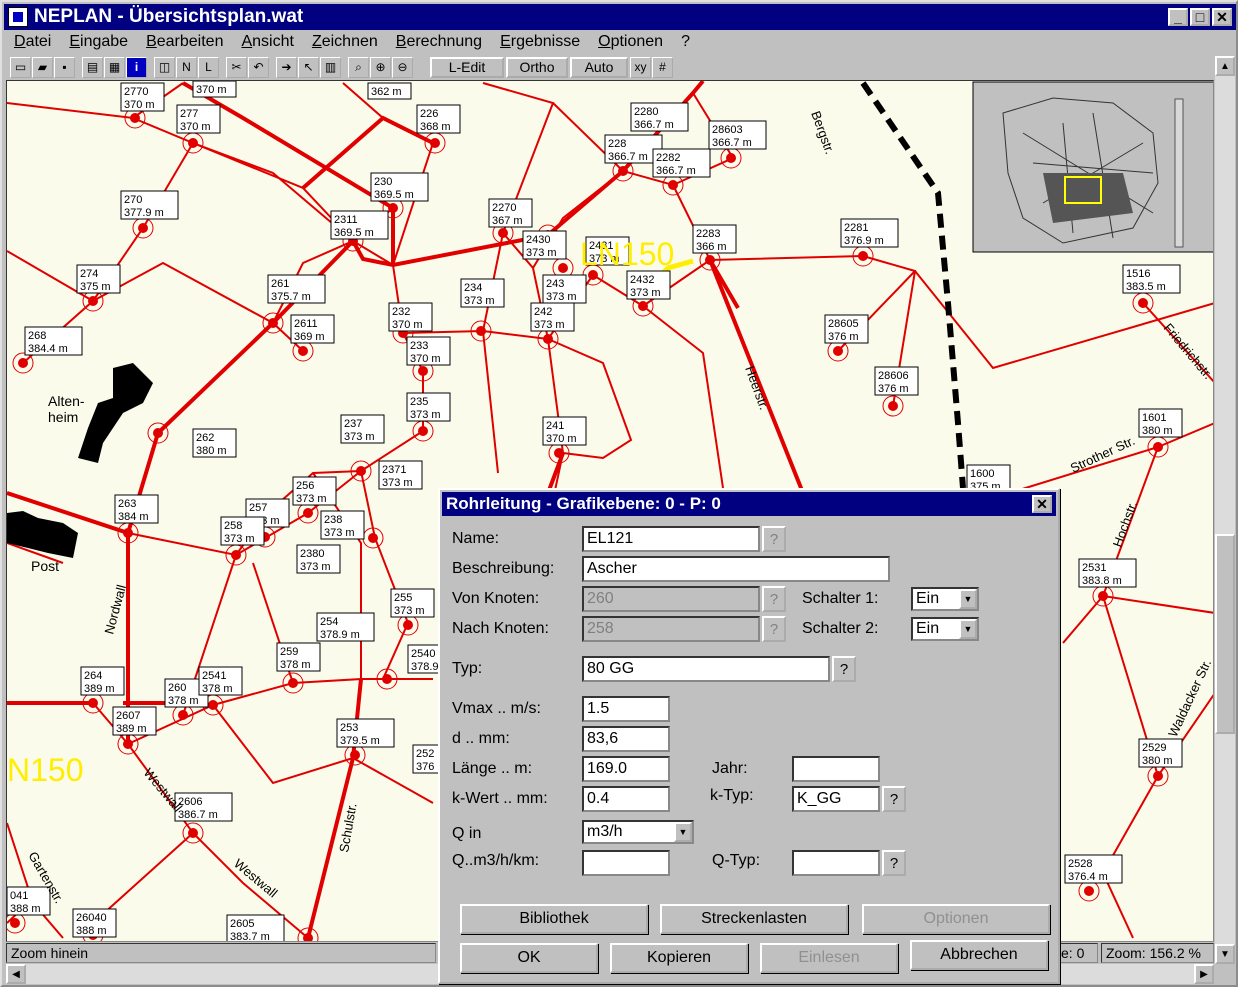 The height and width of the screenshot is (987, 1238). Describe the element at coordinates (134, 721) in the screenshot. I see `node-label-2607: 2607389 m` at that location.